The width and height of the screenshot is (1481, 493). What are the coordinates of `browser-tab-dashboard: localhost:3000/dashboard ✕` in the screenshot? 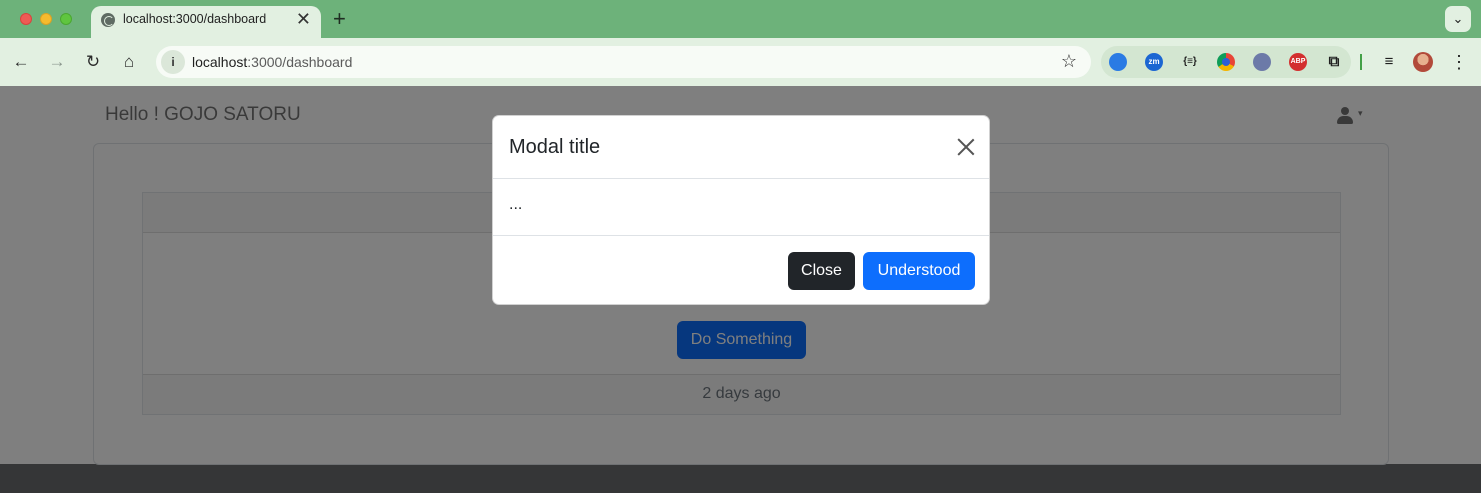 It's located at (206, 23).